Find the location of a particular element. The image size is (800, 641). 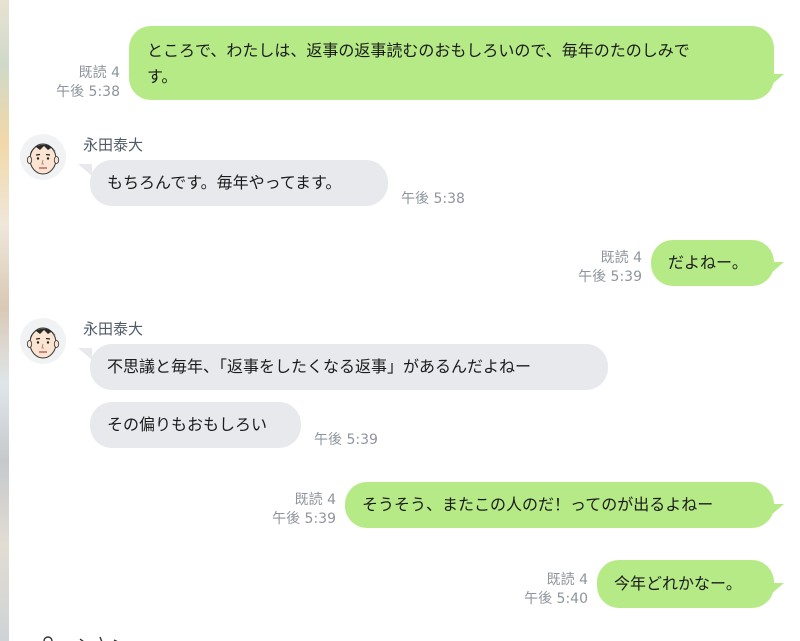

message-bubble: そうそう、またこの人のだ！ってのが出るよねー is located at coordinates (559, 505).